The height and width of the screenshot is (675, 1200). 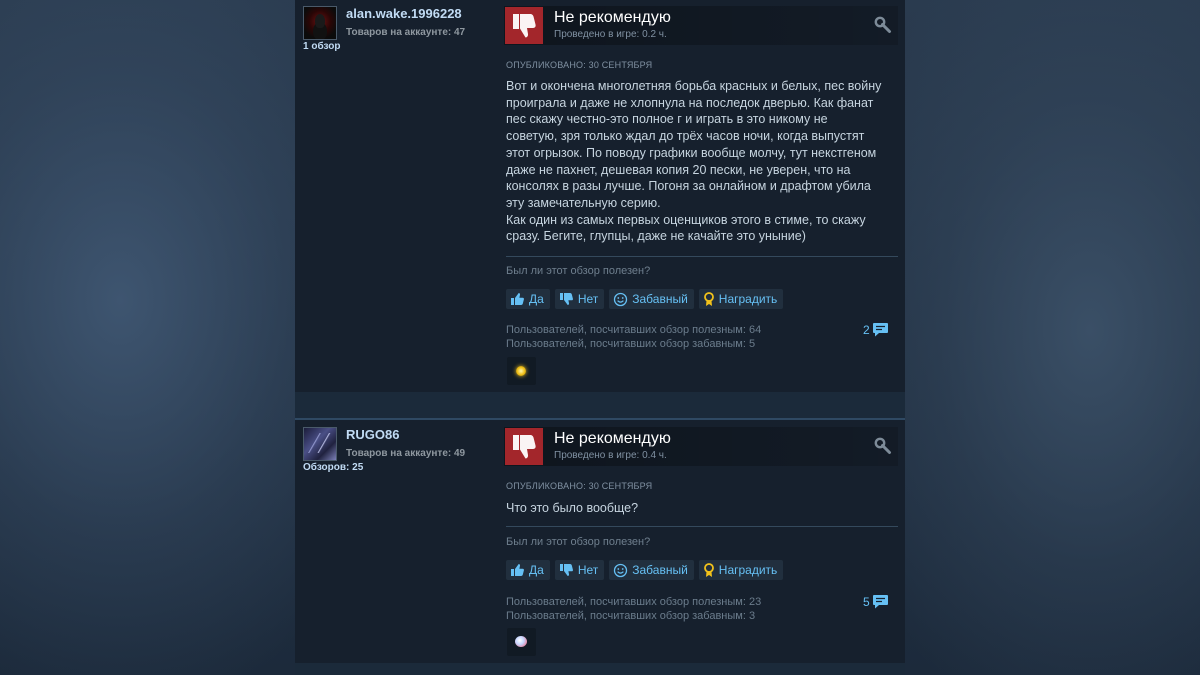 What do you see at coordinates (333, 467) in the screenshot?
I see `reviews-count: Обзоров: 25` at bounding box center [333, 467].